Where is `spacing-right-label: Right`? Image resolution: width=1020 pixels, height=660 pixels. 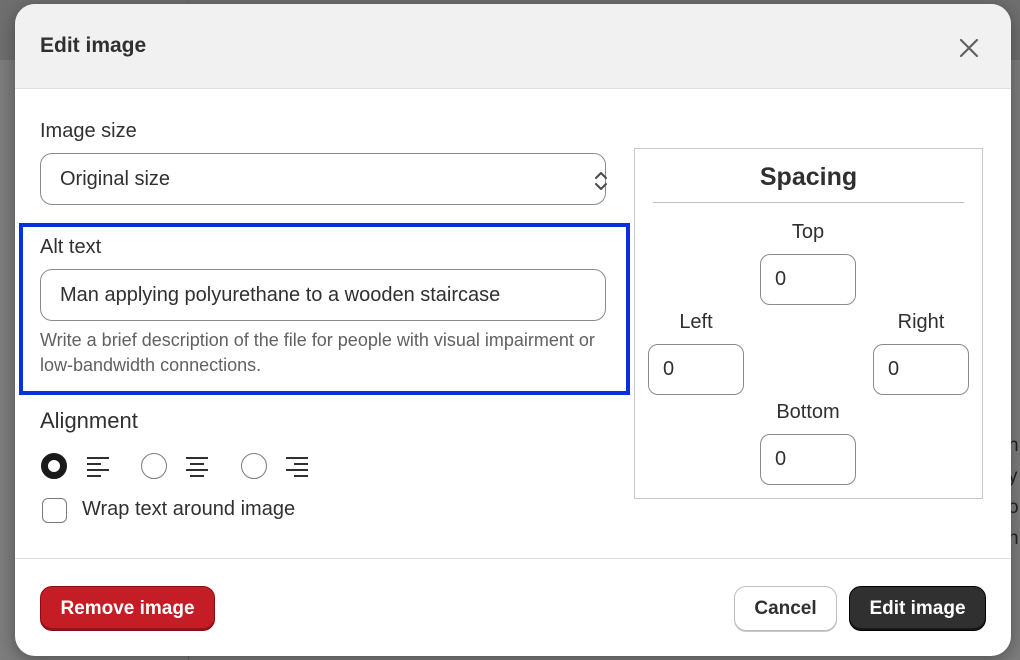
spacing-right-label: Right is located at coordinates (921, 322).